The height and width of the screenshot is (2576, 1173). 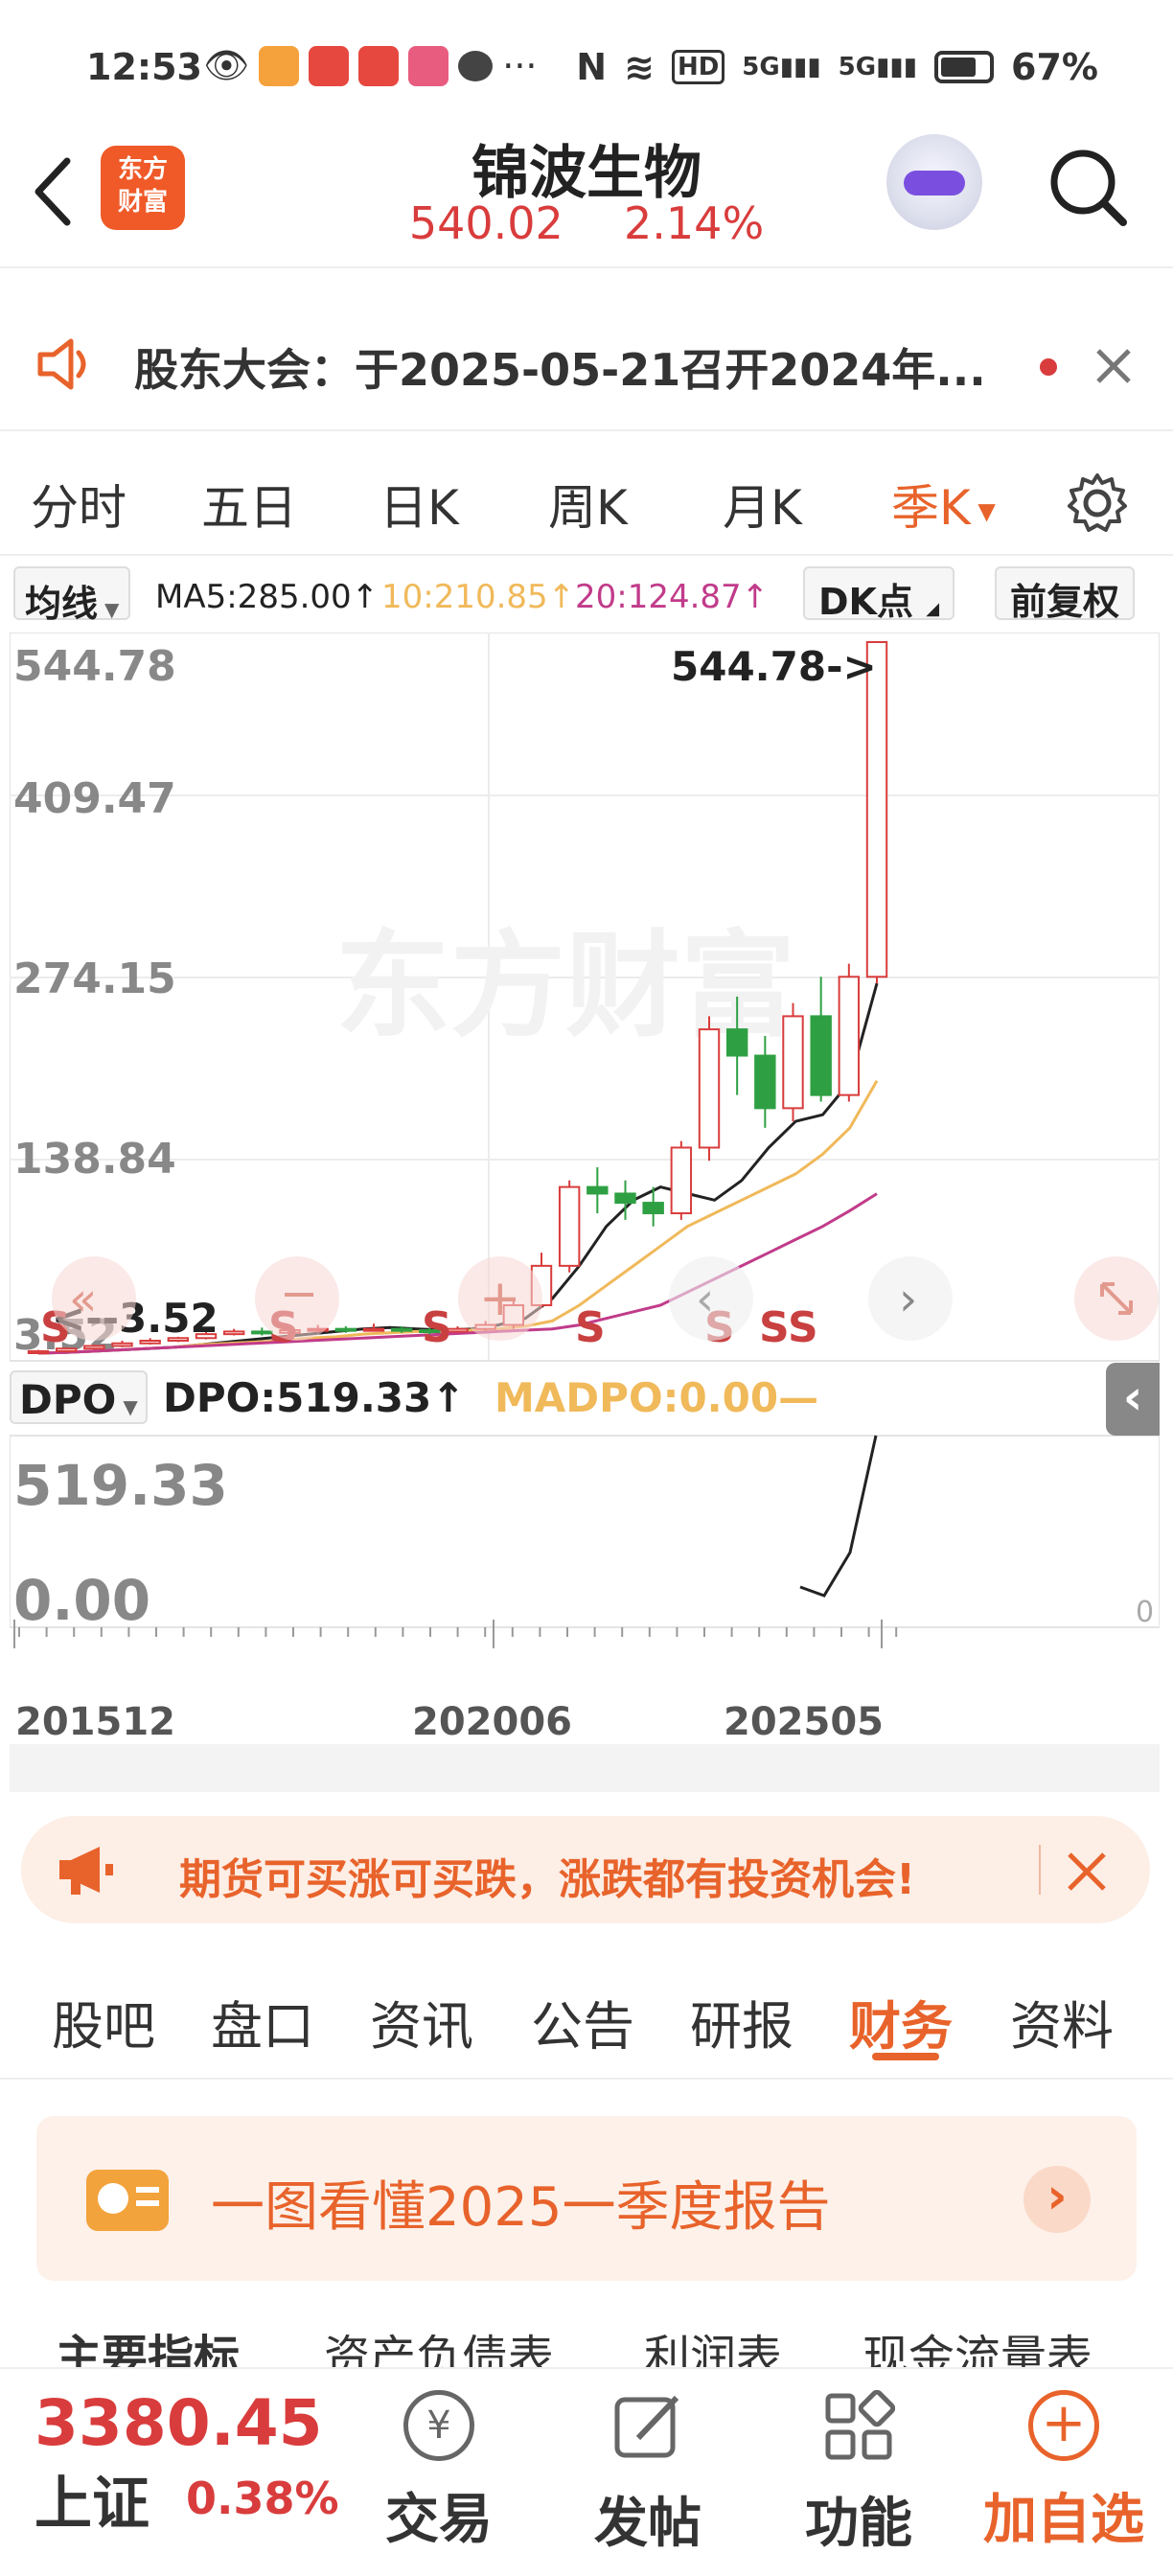 I want to click on ad-banner: 期货可买涨可买跌，涨跌都有投资机会!, so click(x=585, y=1869).